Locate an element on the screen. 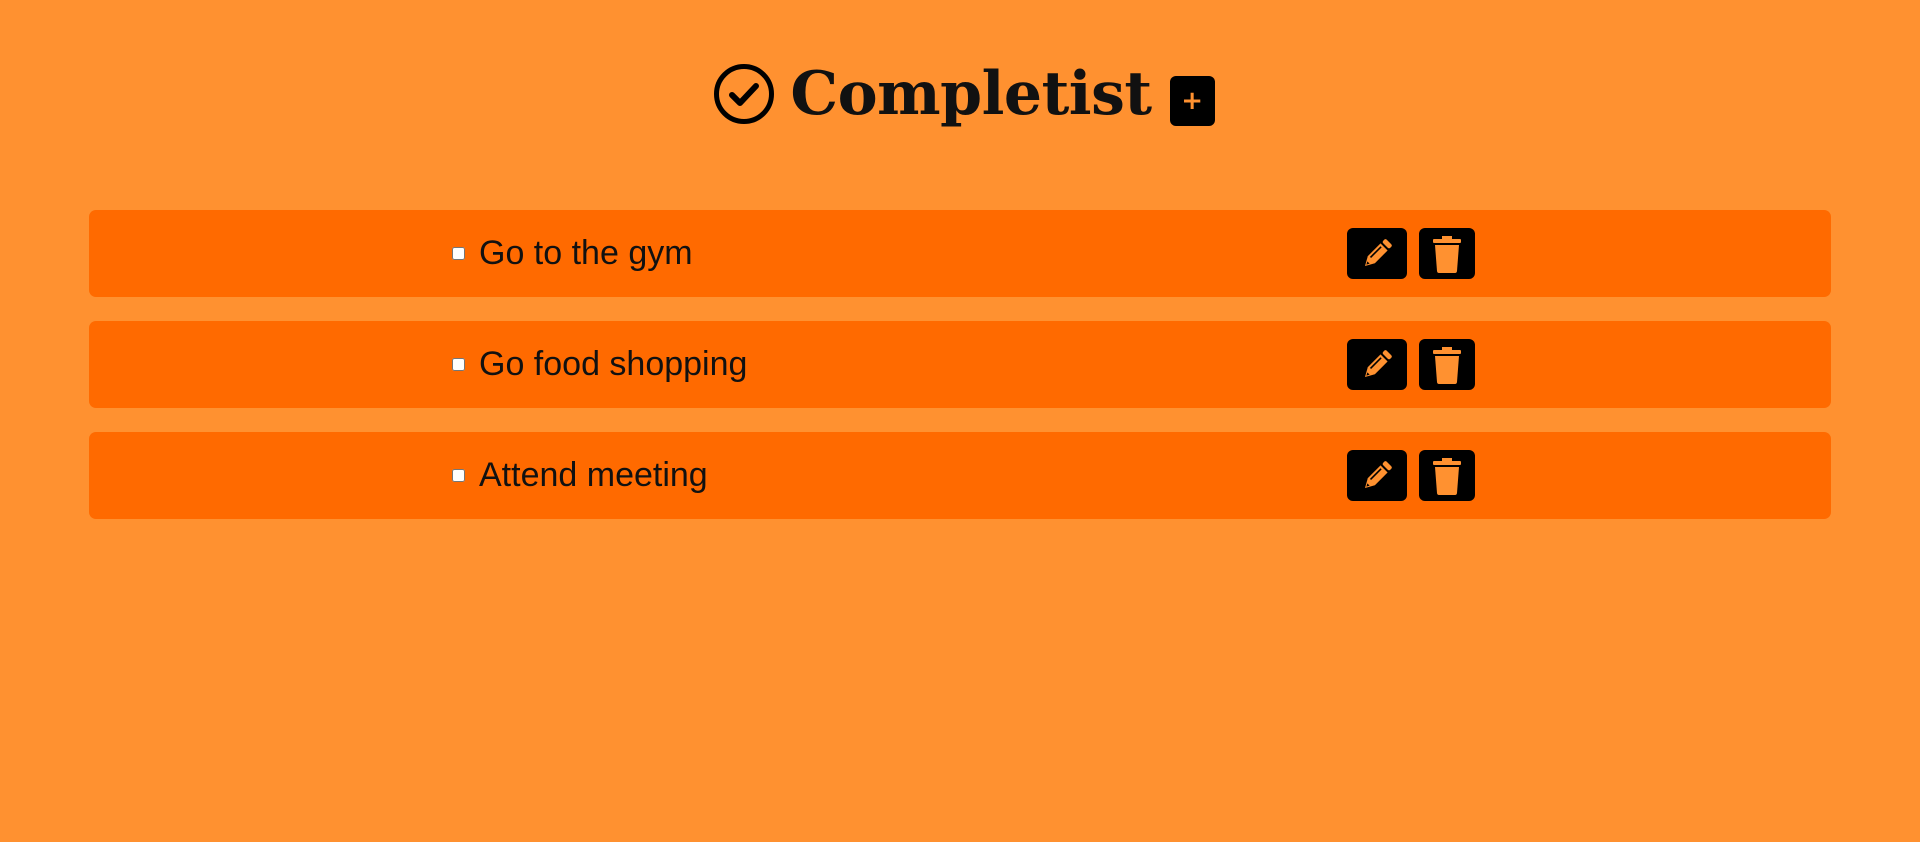 The height and width of the screenshot is (842, 1920). task-label: Go food shopping is located at coordinates (613, 364).